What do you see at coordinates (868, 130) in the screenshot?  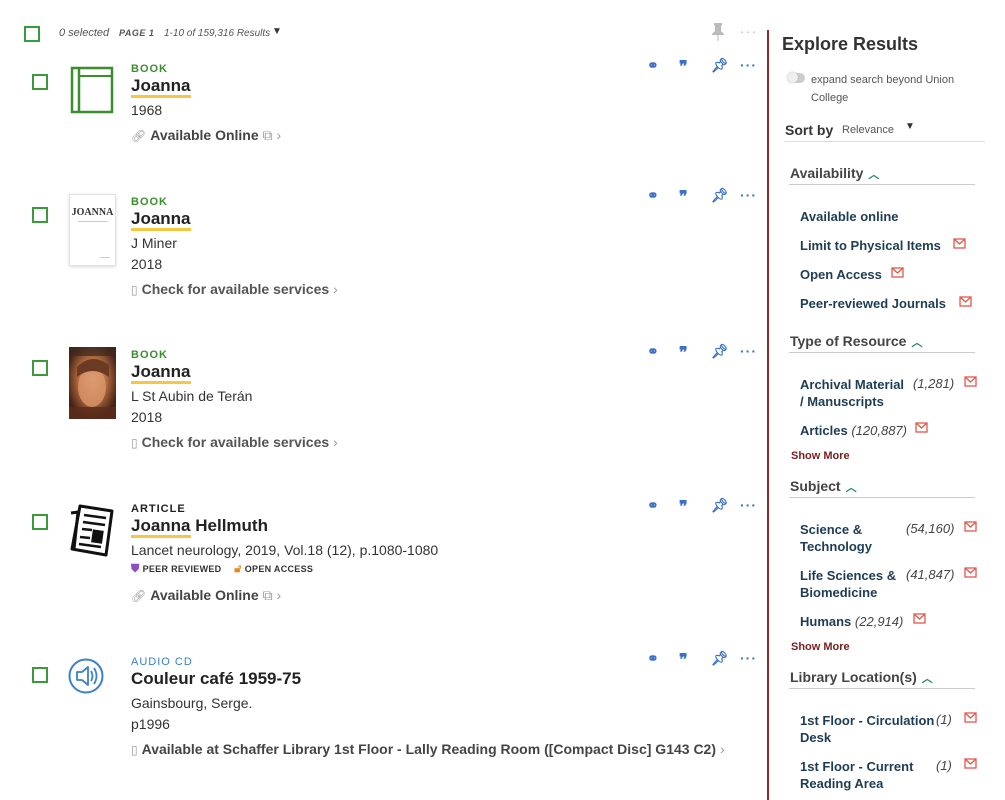 I see `sort-select: Relevance` at bounding box center [868, 130].